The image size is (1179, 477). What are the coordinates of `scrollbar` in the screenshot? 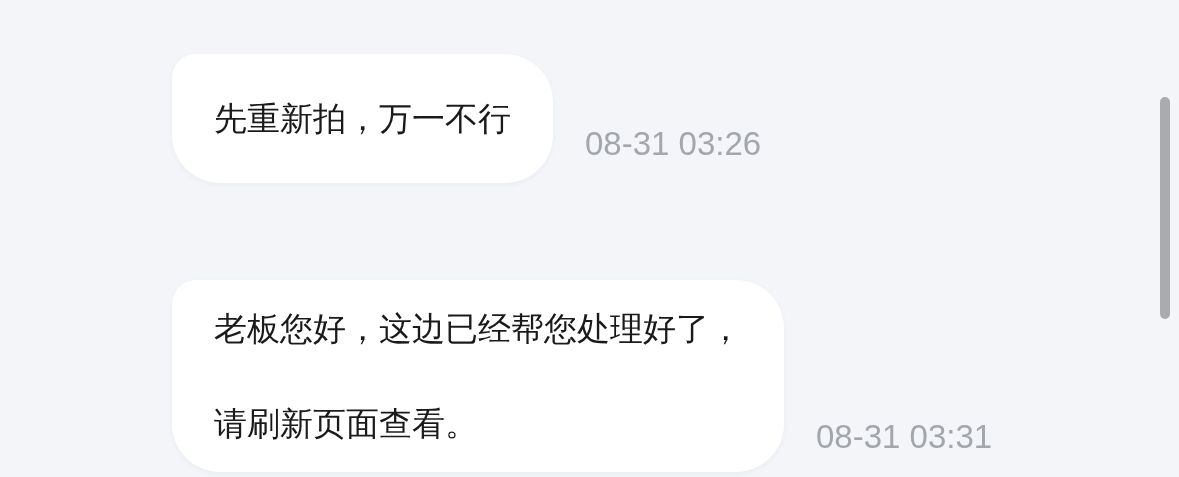 It's located at (1165, 208).